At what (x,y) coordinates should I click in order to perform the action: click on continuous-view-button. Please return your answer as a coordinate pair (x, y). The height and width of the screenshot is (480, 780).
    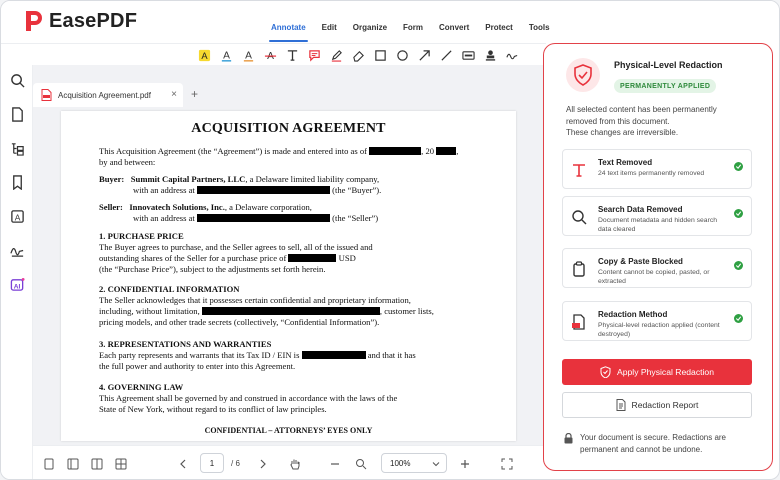
    Looking at the image, I should click on (73, 464).